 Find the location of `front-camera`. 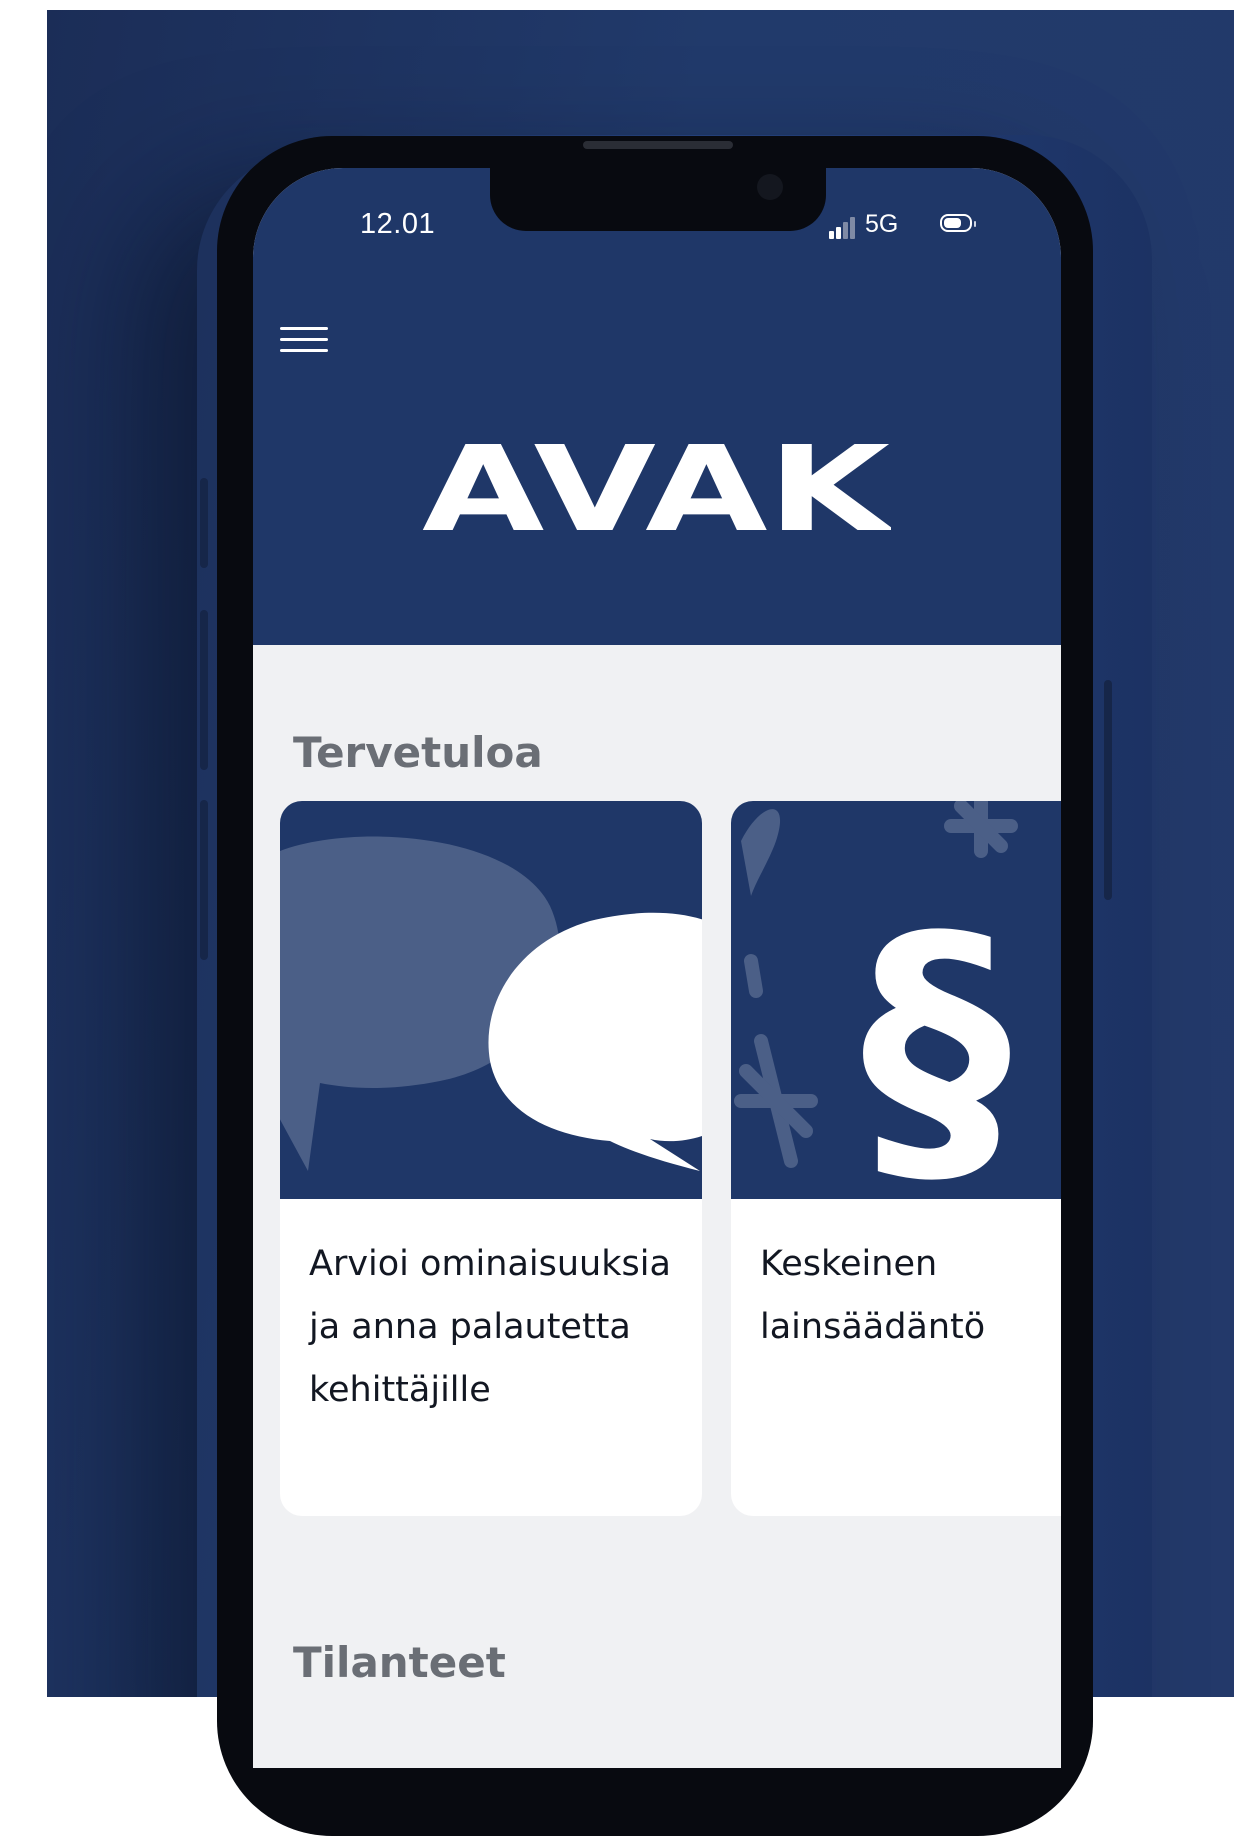

front-camera is located at coordinates (770, 187).